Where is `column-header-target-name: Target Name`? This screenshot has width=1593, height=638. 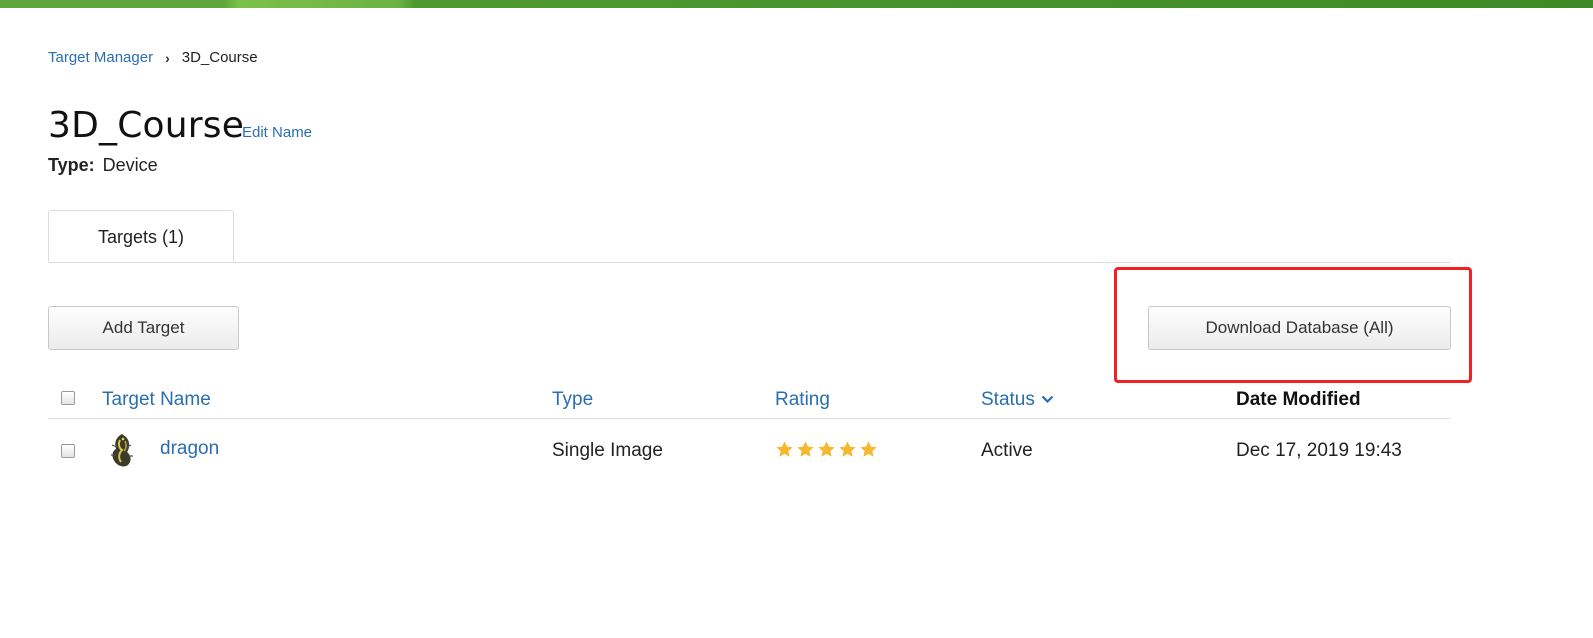 column-header-target-name: Target Name is located at coordinates (156, 400).